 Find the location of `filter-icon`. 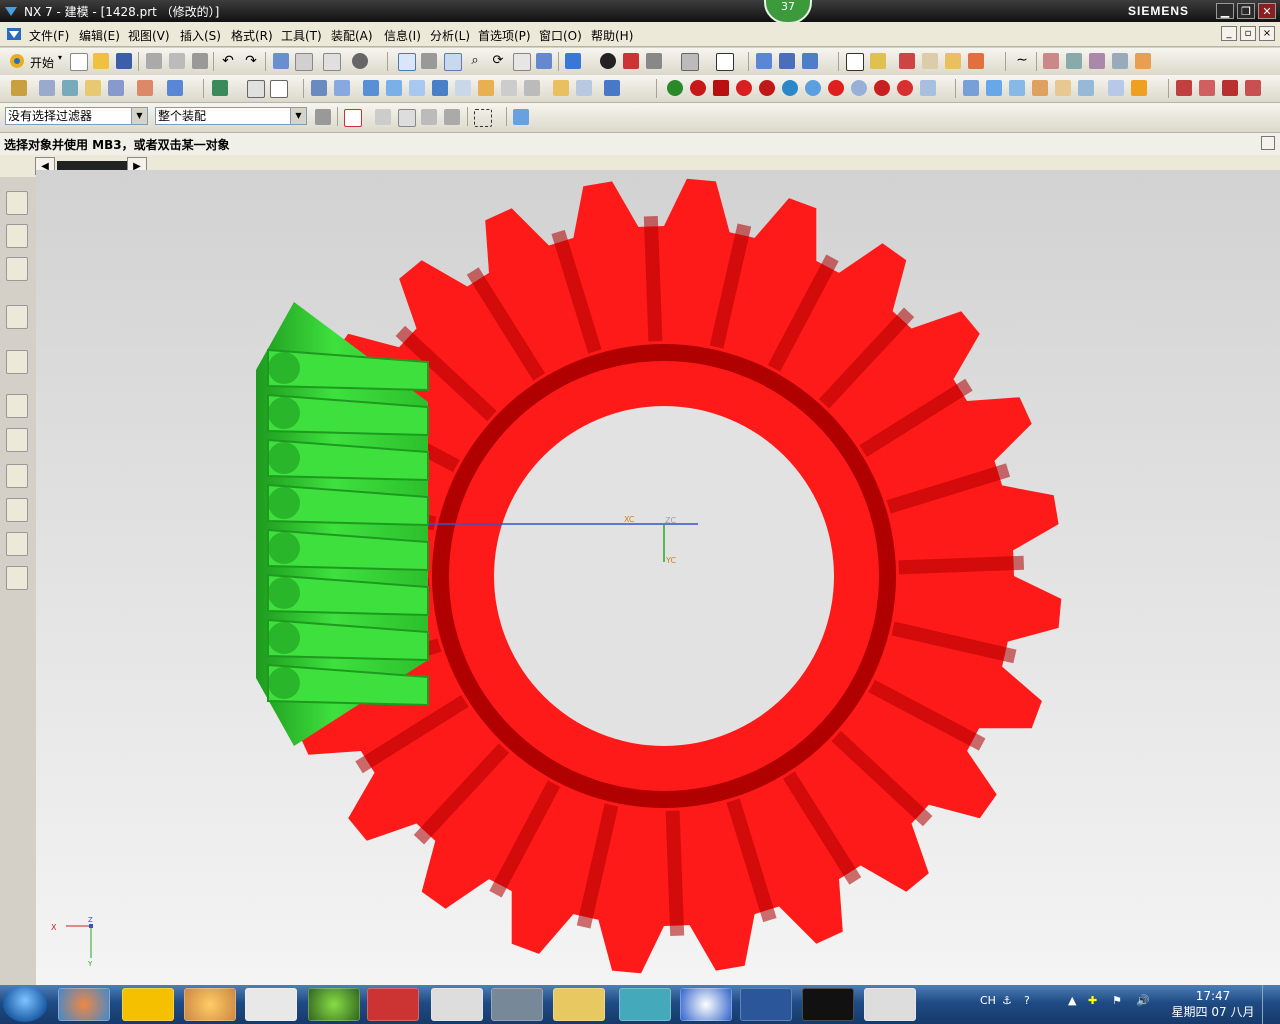

filter-icon is located at coordinates (332, 62).